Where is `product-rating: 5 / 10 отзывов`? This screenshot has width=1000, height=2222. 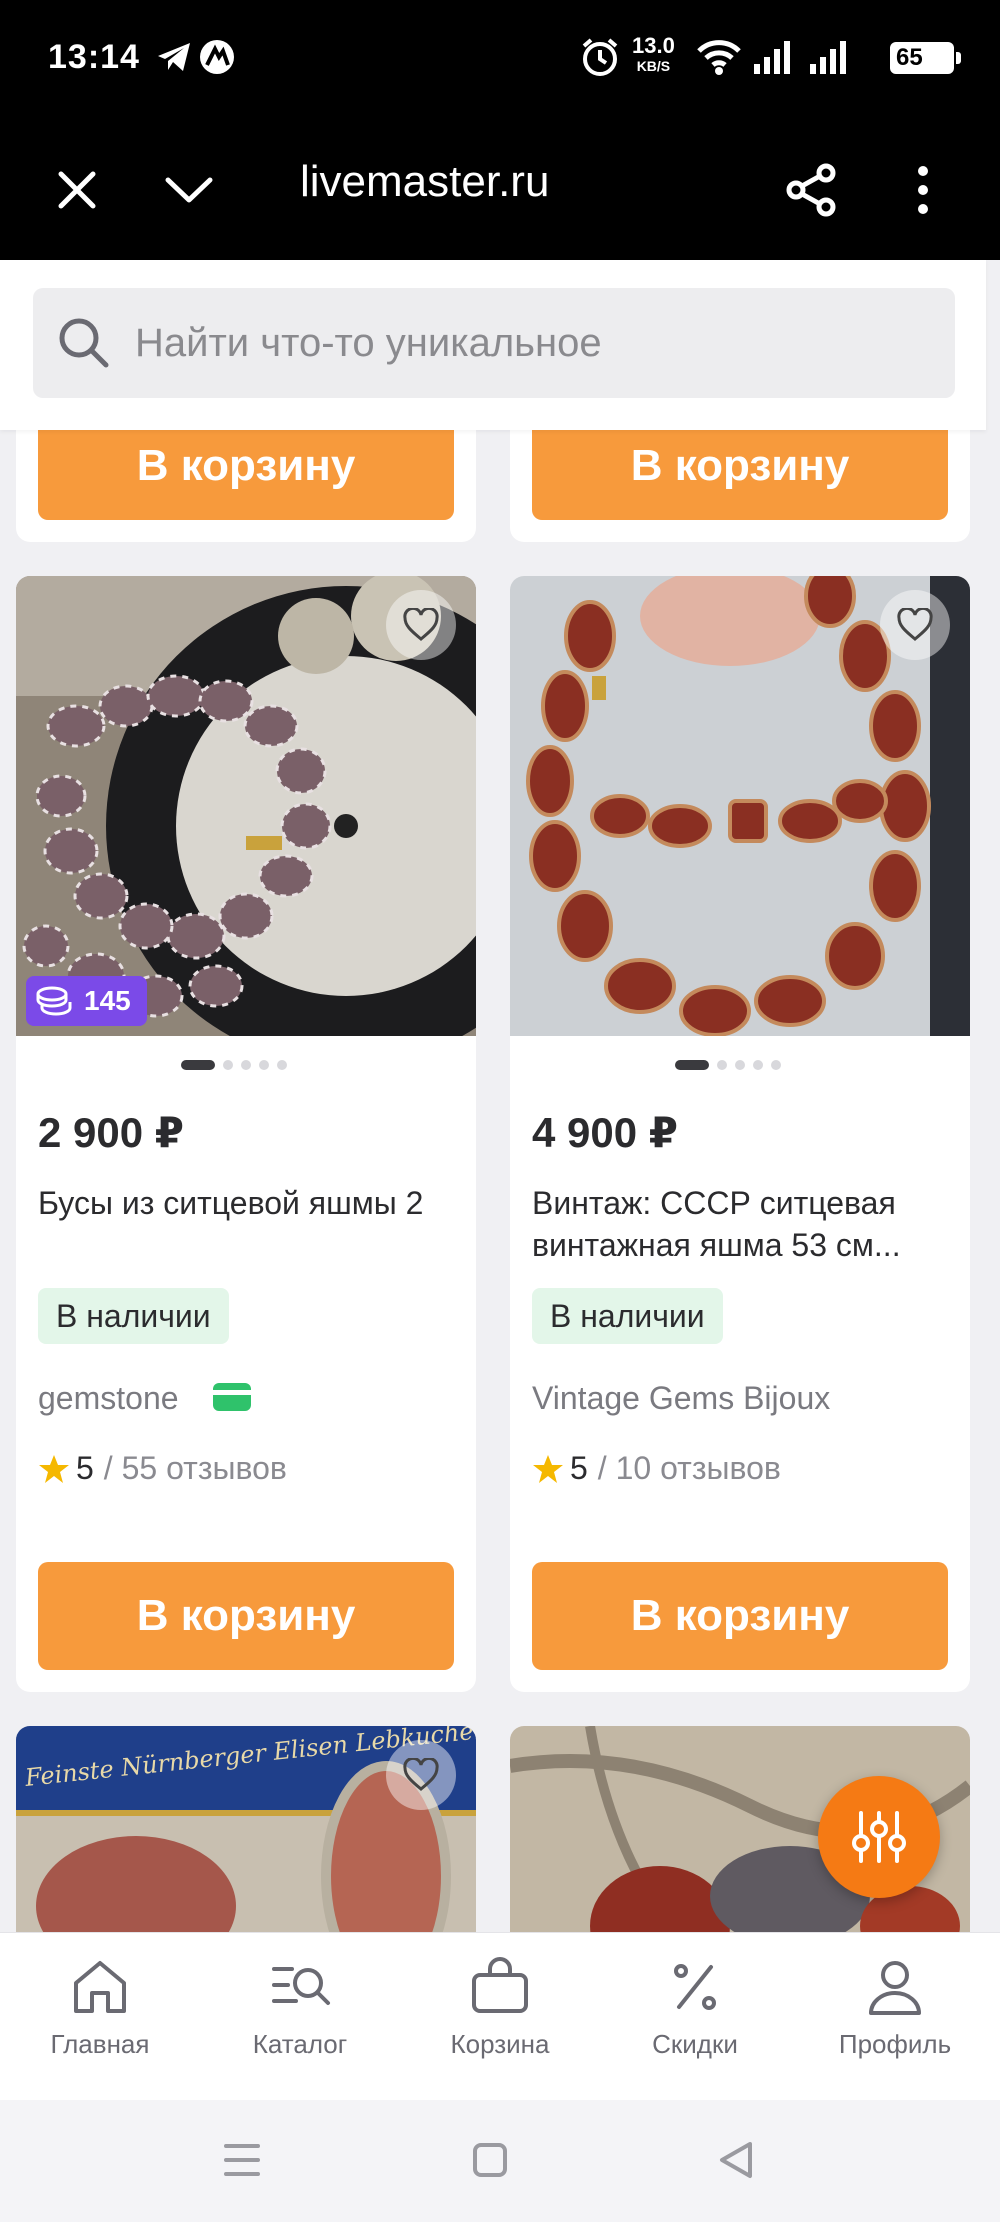
product-rating: 5 / 10 отзывов is located at coordinates (656, 1468).